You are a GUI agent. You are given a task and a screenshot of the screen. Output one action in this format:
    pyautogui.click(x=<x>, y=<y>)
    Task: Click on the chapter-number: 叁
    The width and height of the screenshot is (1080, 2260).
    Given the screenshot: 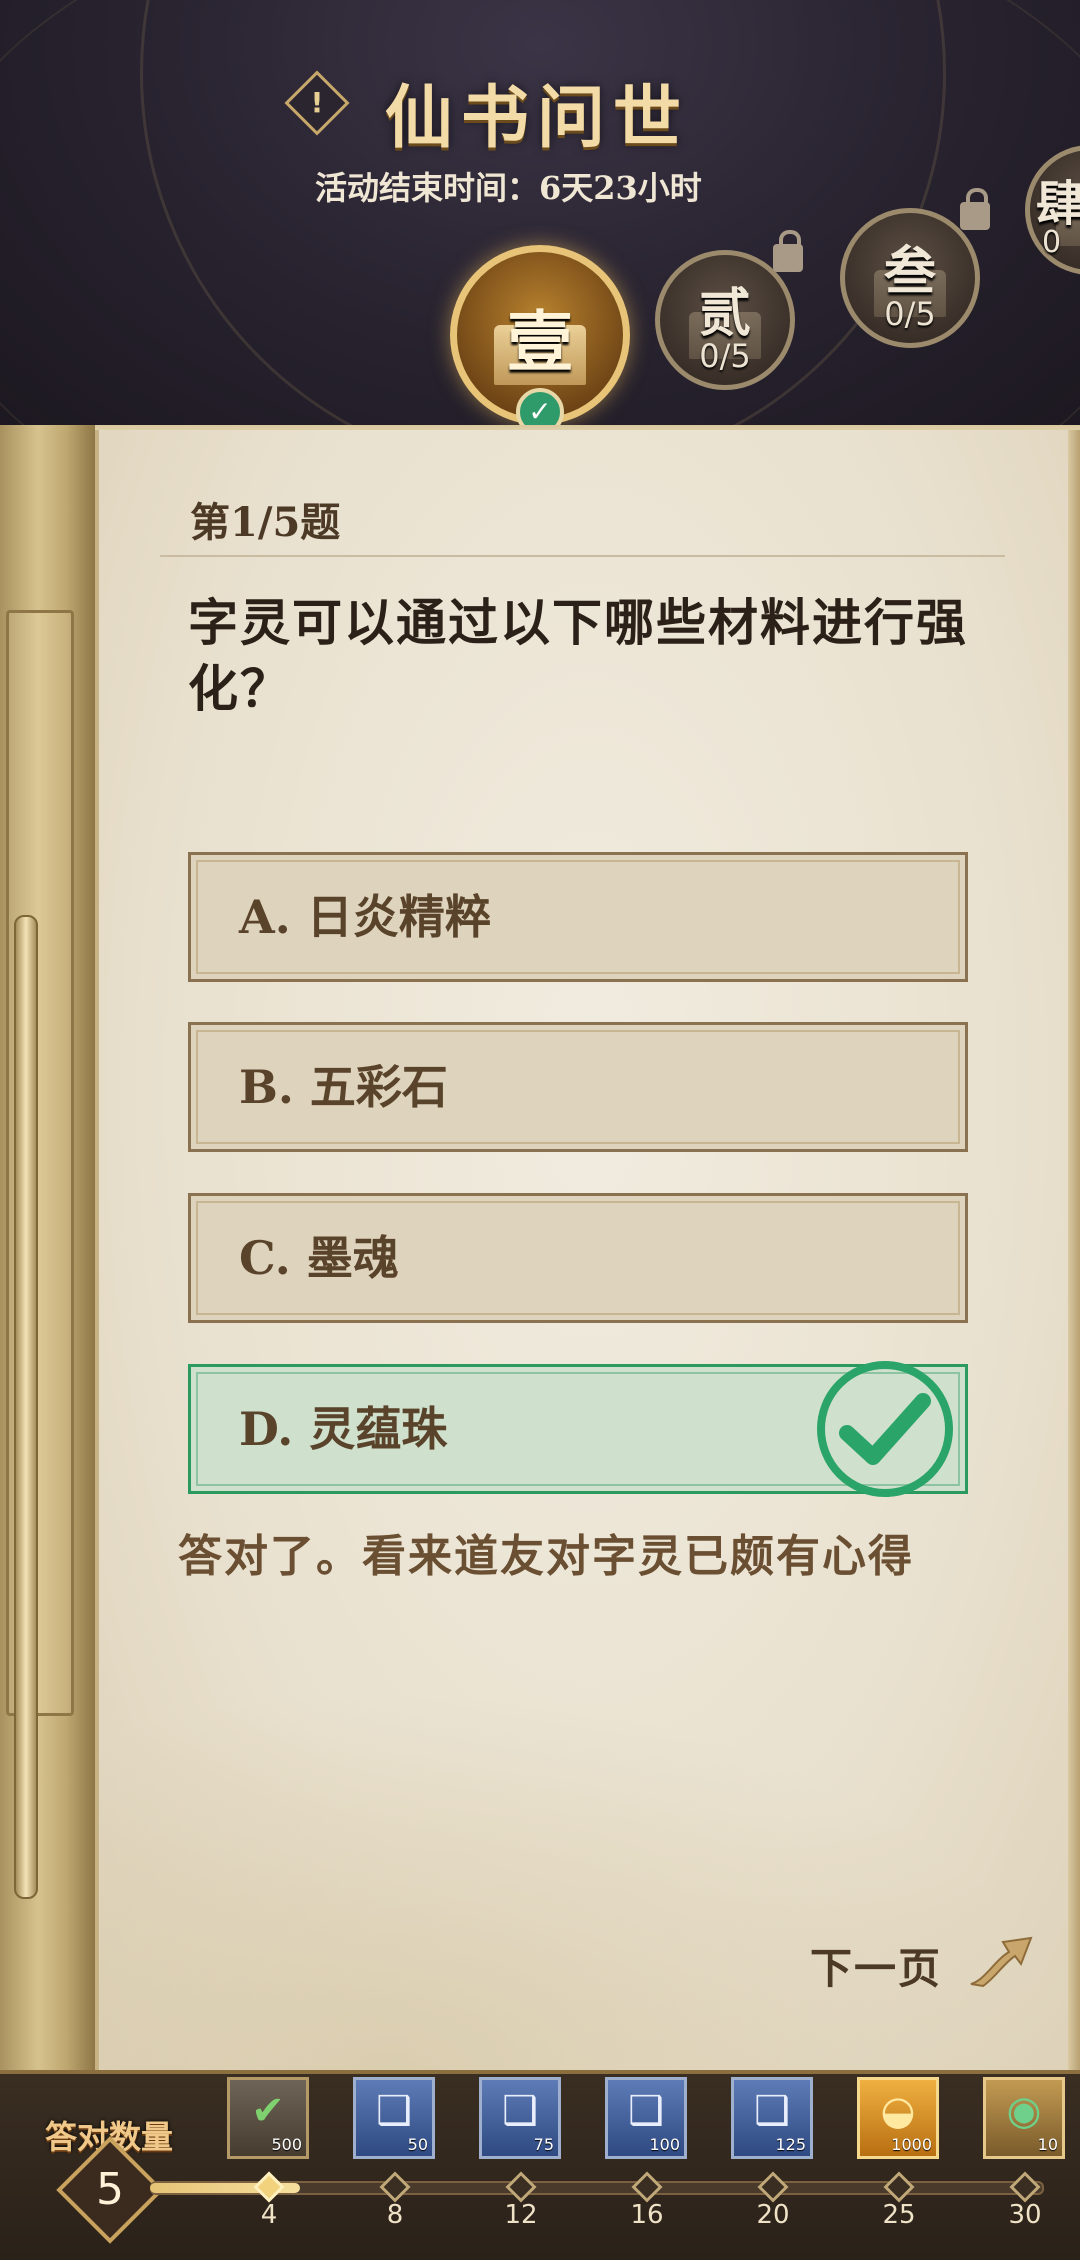 What is the action you would take?
    pyautogui.click(x=909, y=271)
    